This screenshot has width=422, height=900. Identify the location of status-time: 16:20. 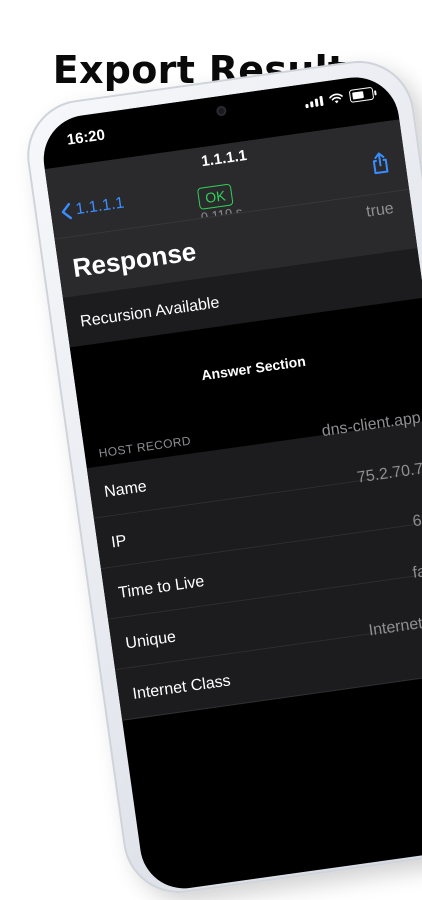
(86, 137).